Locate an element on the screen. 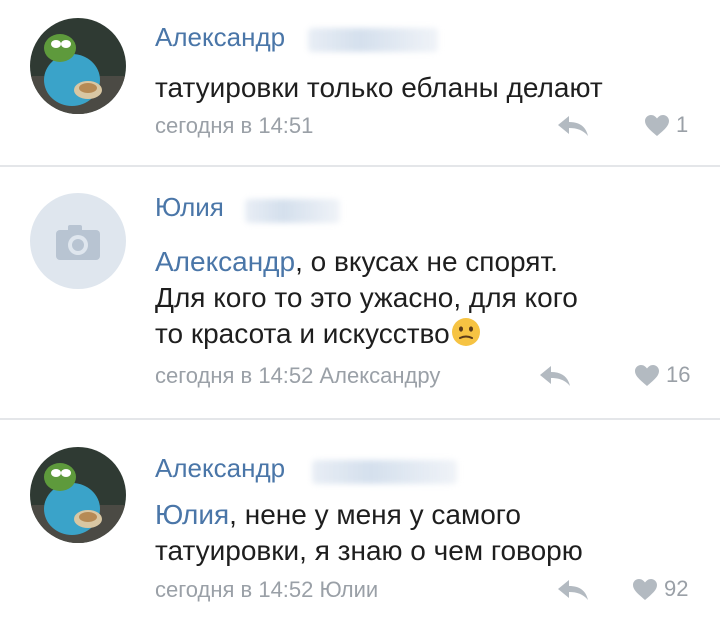  like-count: 16 is located at coordinates (678, 374).